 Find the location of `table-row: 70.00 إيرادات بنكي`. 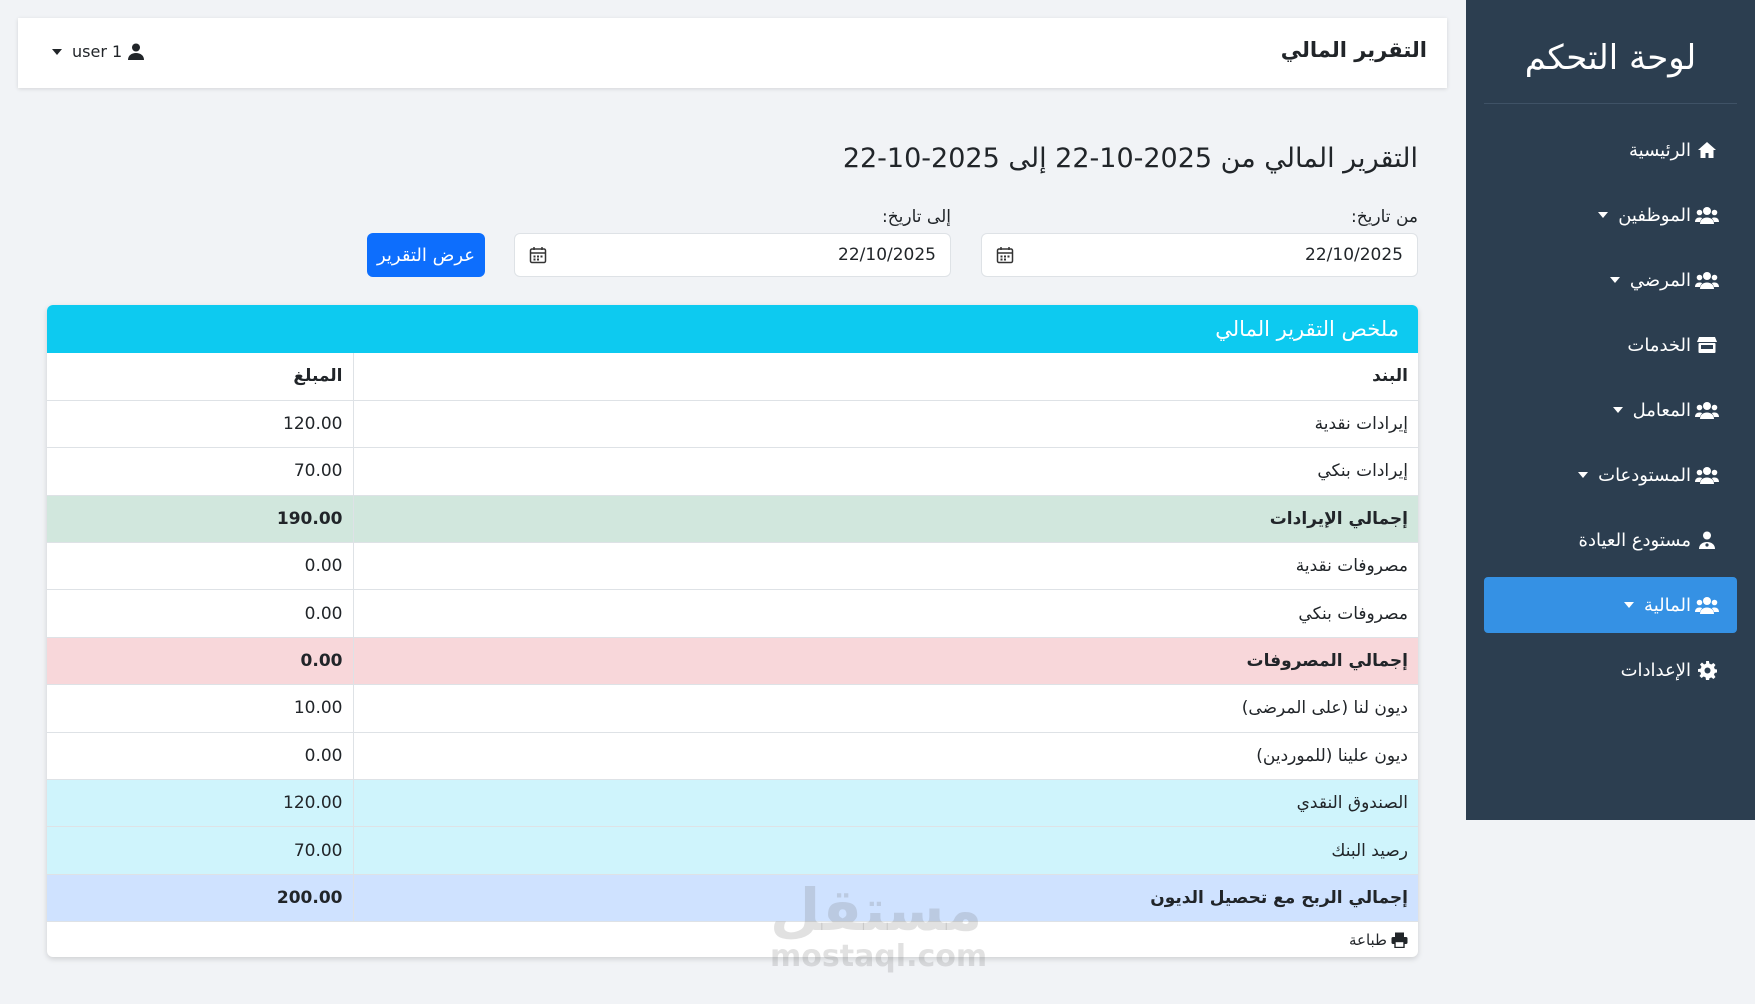

table-row: 70.00 إيرادات بنكي is located at coordinates (732, 471).